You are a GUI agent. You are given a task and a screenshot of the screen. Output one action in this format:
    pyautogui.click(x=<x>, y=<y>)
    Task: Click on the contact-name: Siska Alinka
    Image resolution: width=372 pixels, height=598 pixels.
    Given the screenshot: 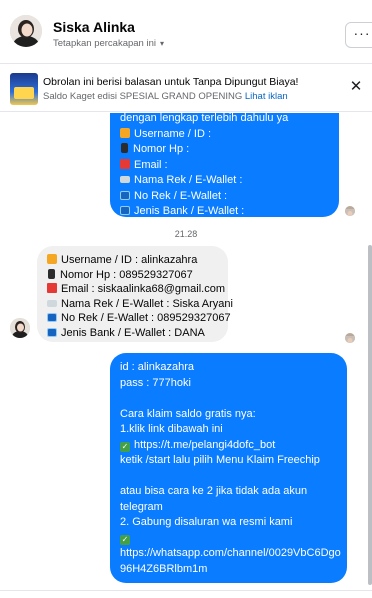 What is the action you would take?
    pyautogui.click(x=94, y=27)
    